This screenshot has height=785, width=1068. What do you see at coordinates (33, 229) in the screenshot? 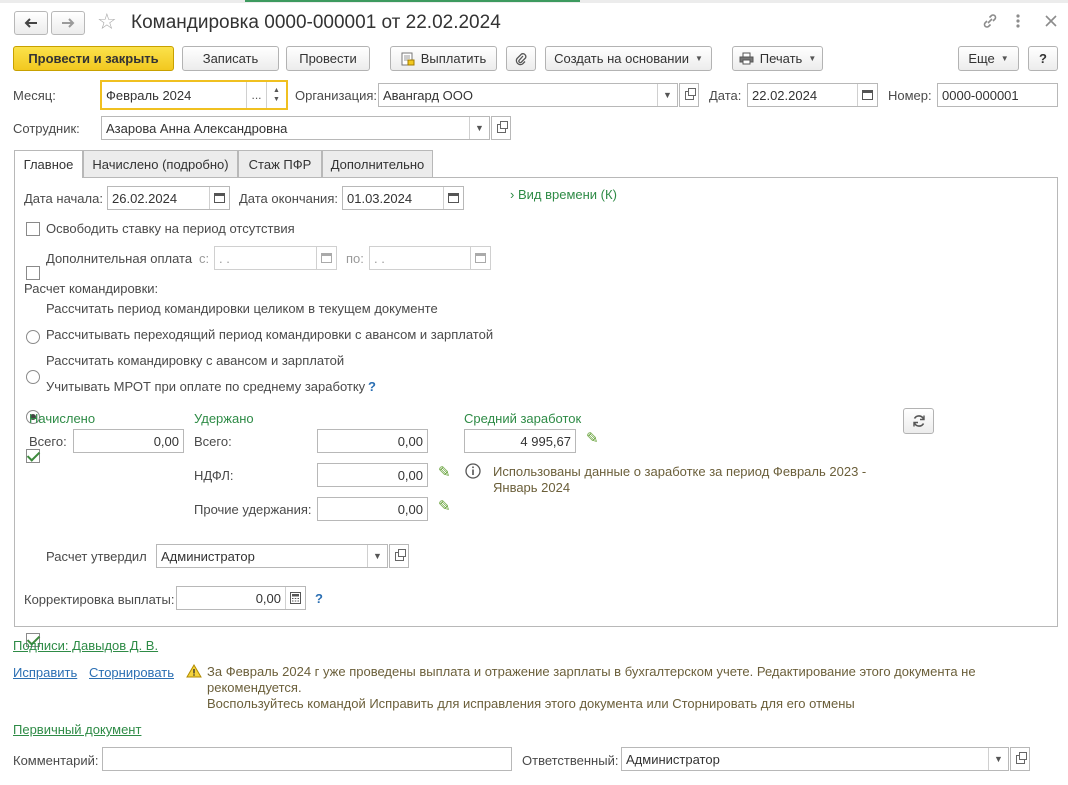
I see `free-rate-checkbox` at bounding box center [33, 229].